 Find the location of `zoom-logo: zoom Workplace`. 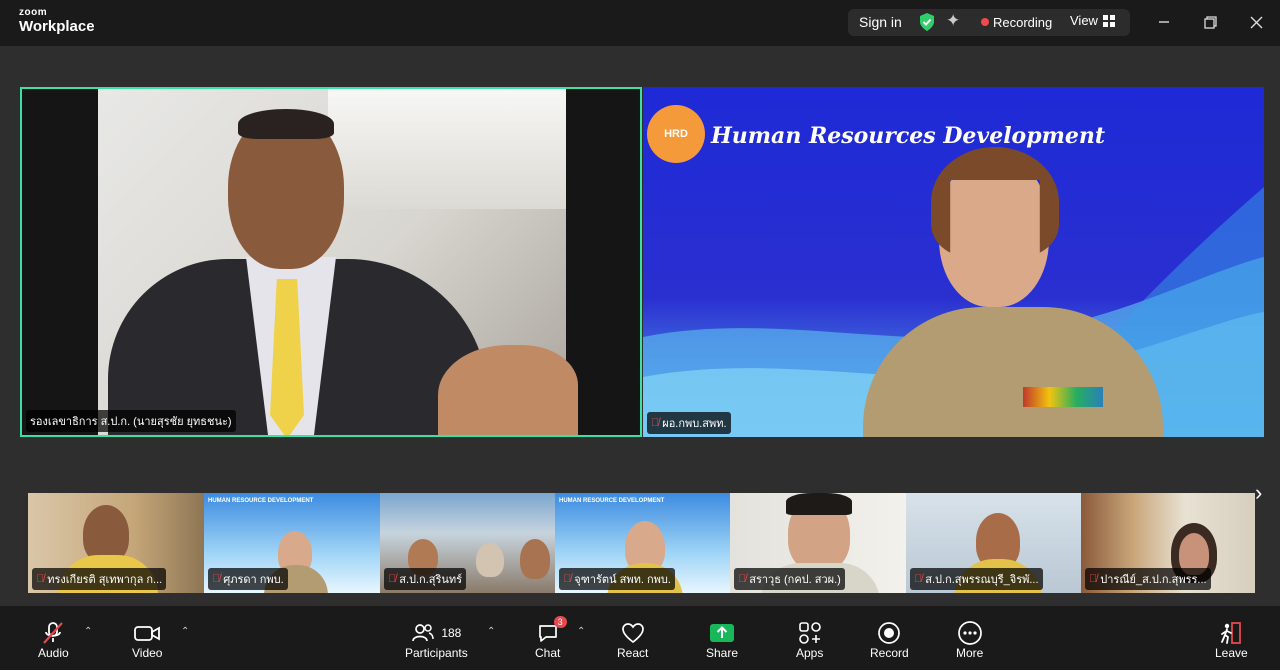

zoom-logo: zoom Workplace is located at coordinates (57, 21).